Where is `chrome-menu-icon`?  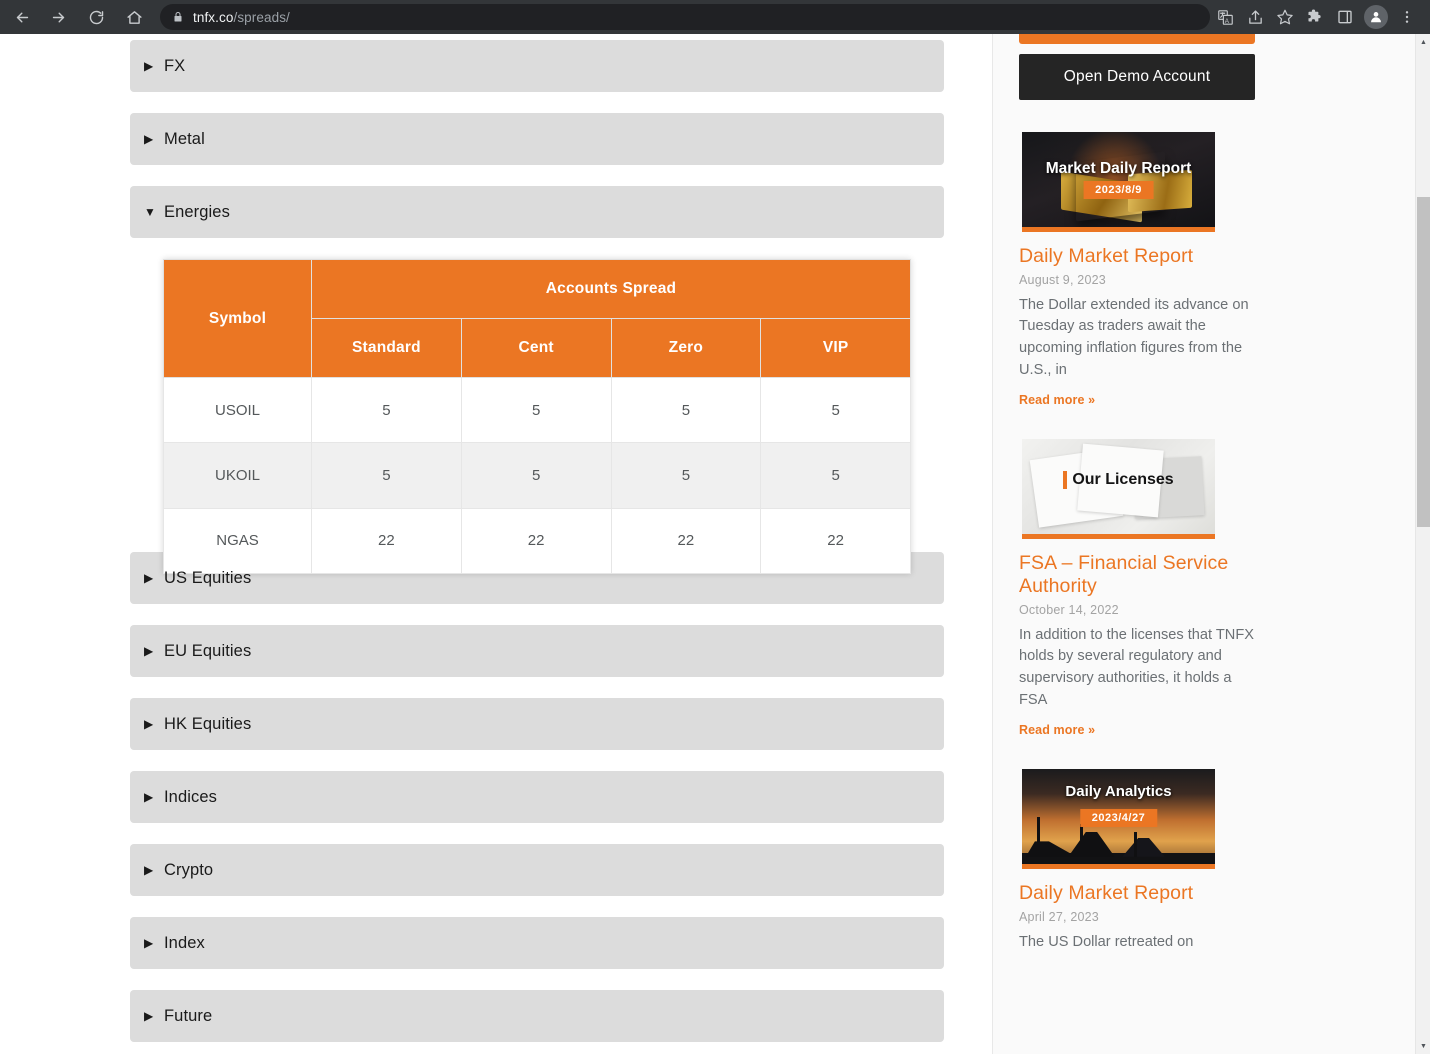
chrome-menu-icon is located at coordinates (1407, 17).